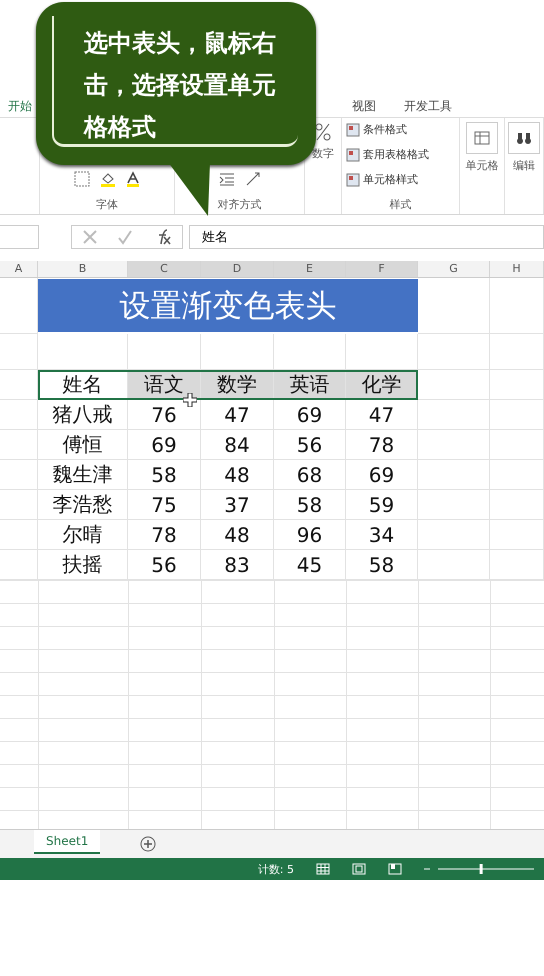 The width and height of the screenshot is (544, 976). I want to click on formula-input: 姓名, so click(366, 237).